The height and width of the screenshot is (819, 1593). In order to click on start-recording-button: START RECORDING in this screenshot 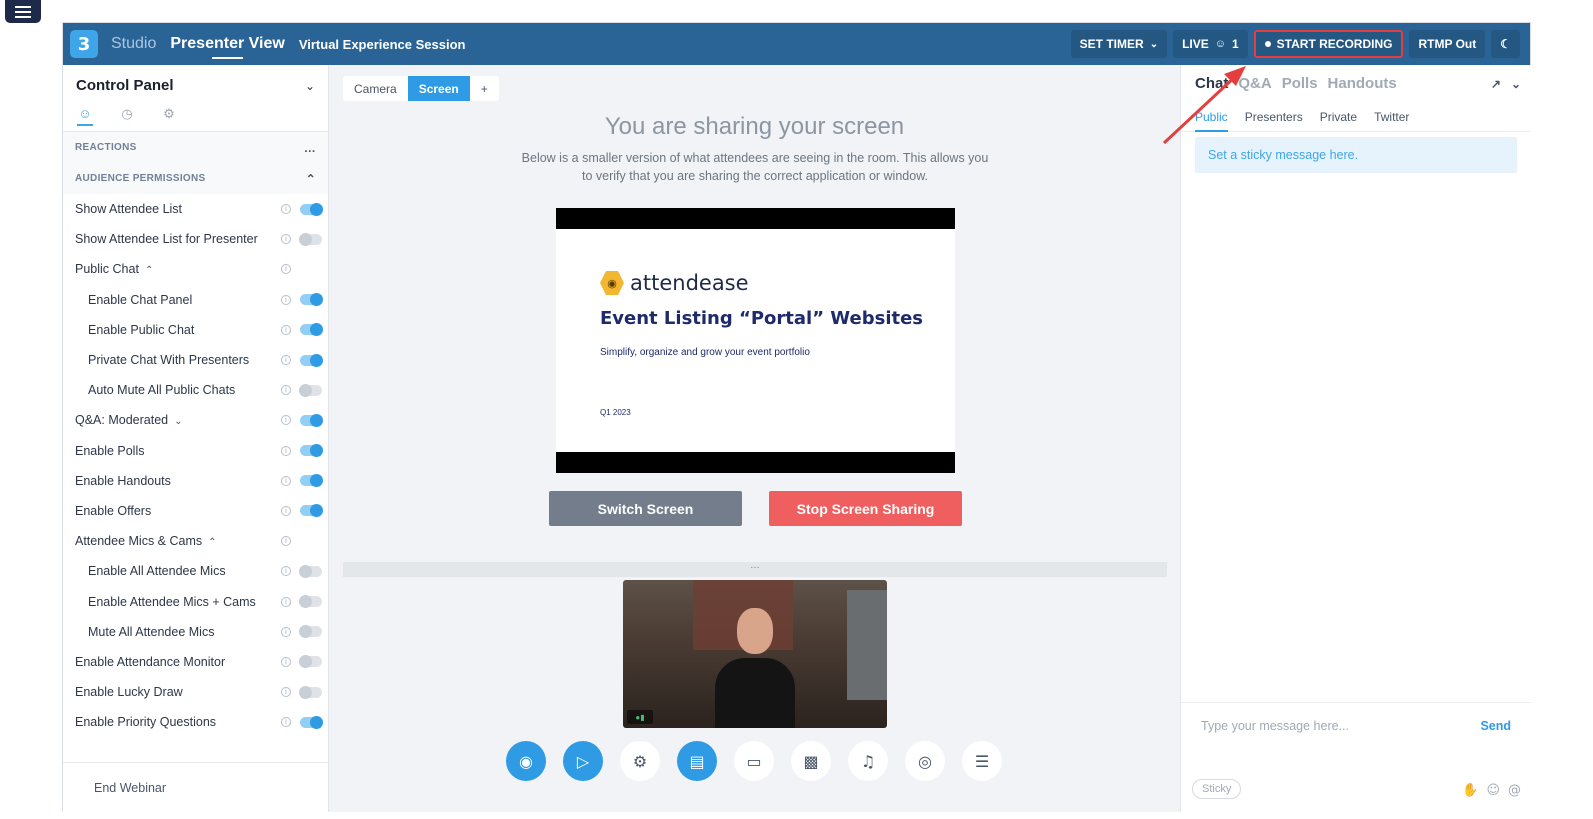, I will do `click(1328, 44)`.